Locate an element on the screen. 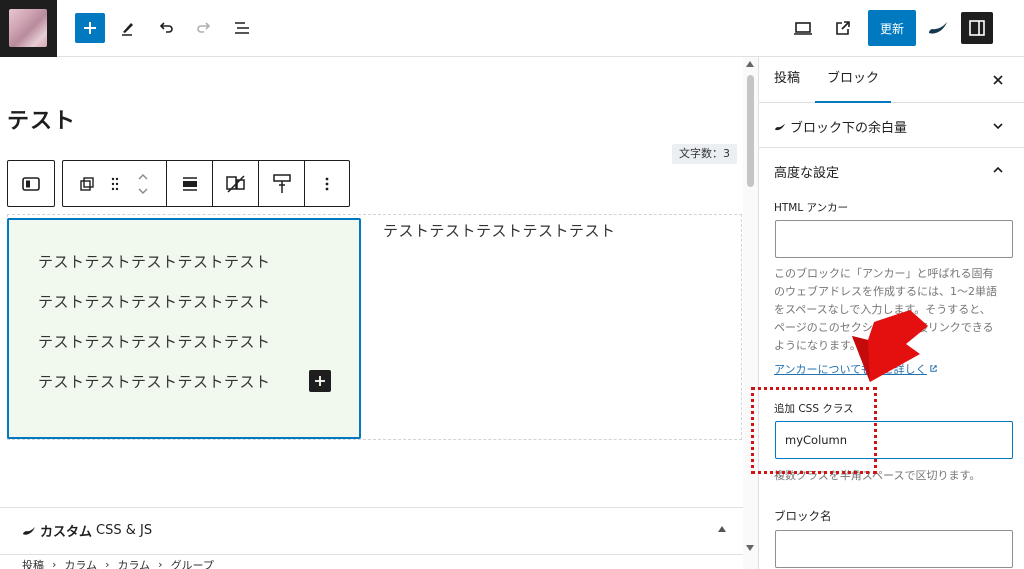 This screenshot has width=1024, height=569. duplicate-icon is located at coordinates (87, 184).